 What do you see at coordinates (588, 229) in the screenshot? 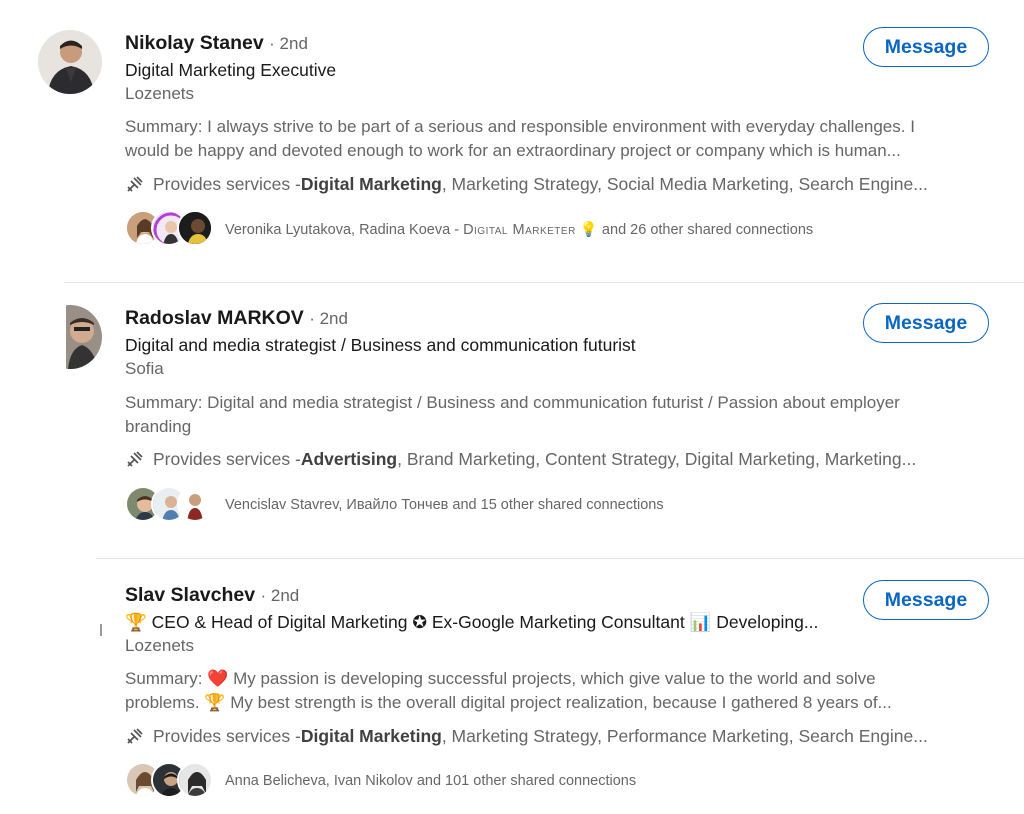
I see `bulb-icon: 💡` at bounding box center [588, 229].